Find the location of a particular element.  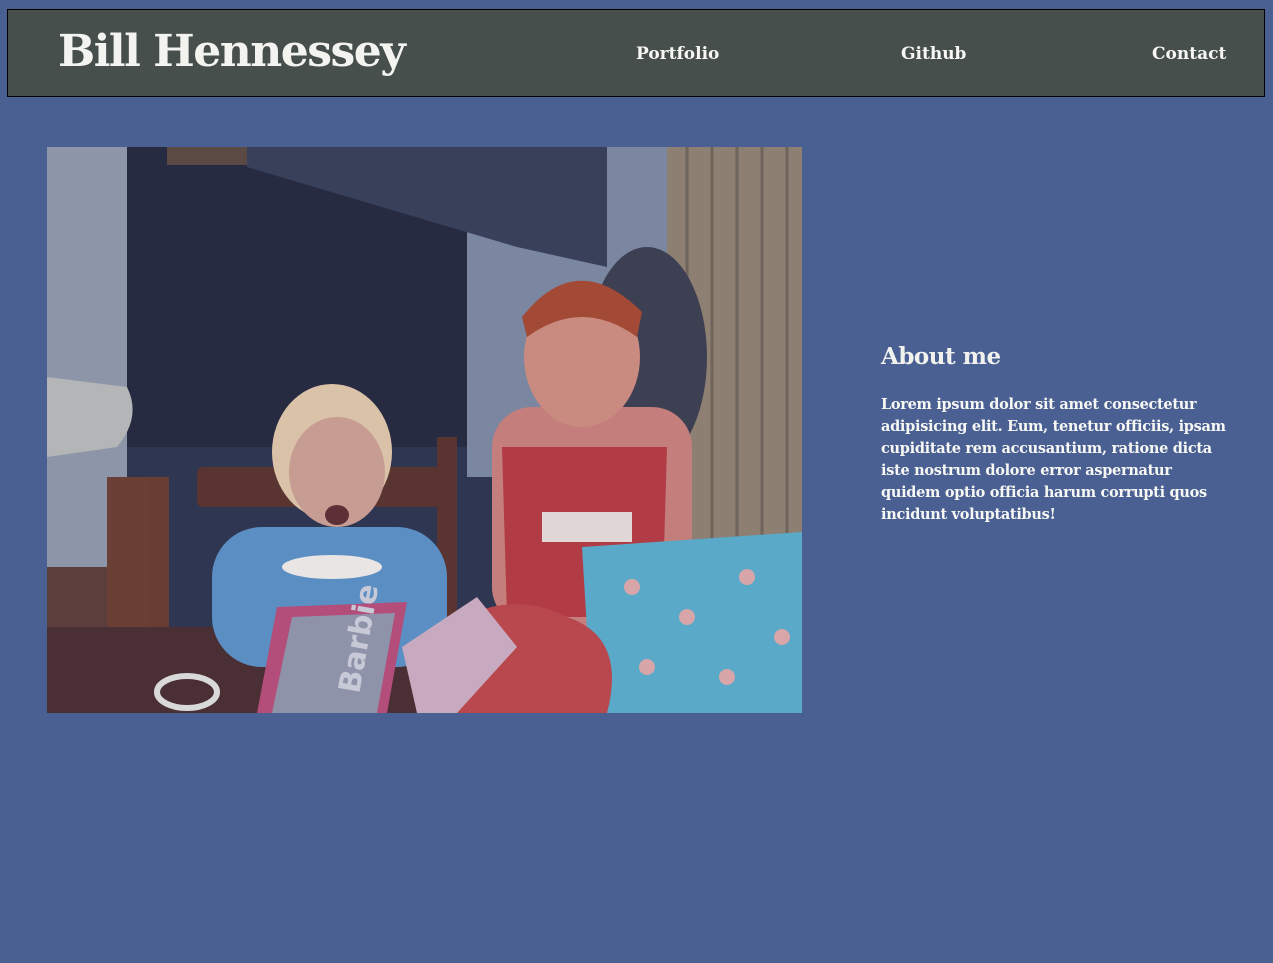

site-header: Bill Hennessey Portfolio Github Contact is located at coordinates (636, 53).